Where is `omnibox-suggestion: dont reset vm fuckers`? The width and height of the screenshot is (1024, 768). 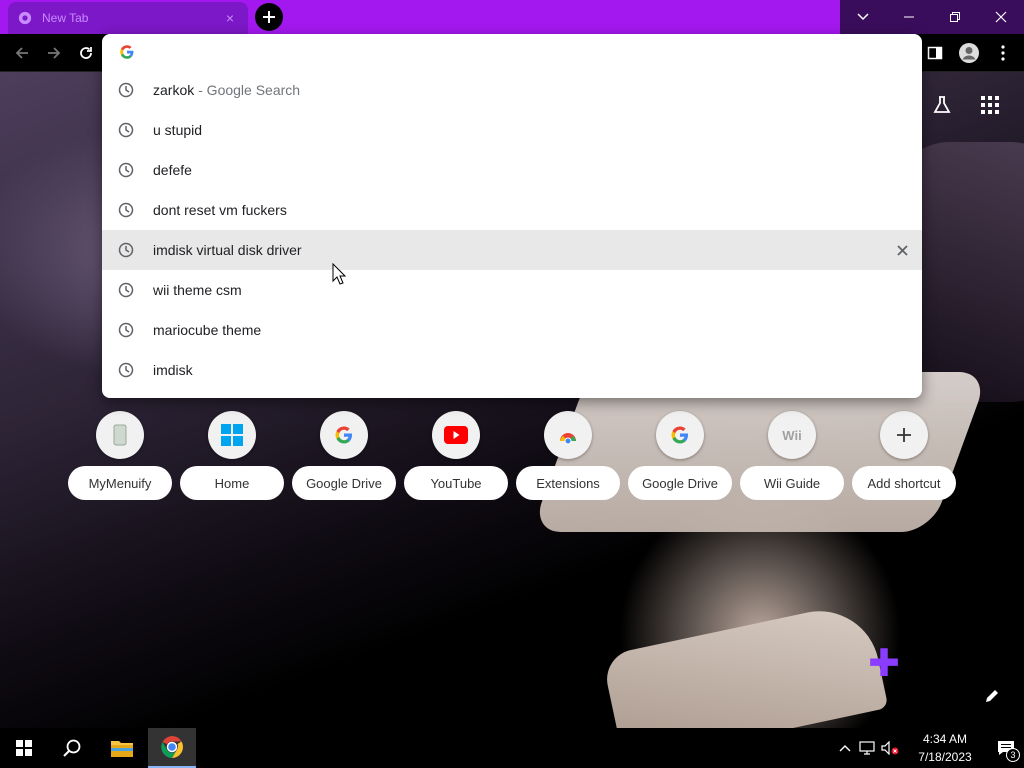 omnibox-suggestion: dont reset vm fuckers is located at coordinates (512, 210).